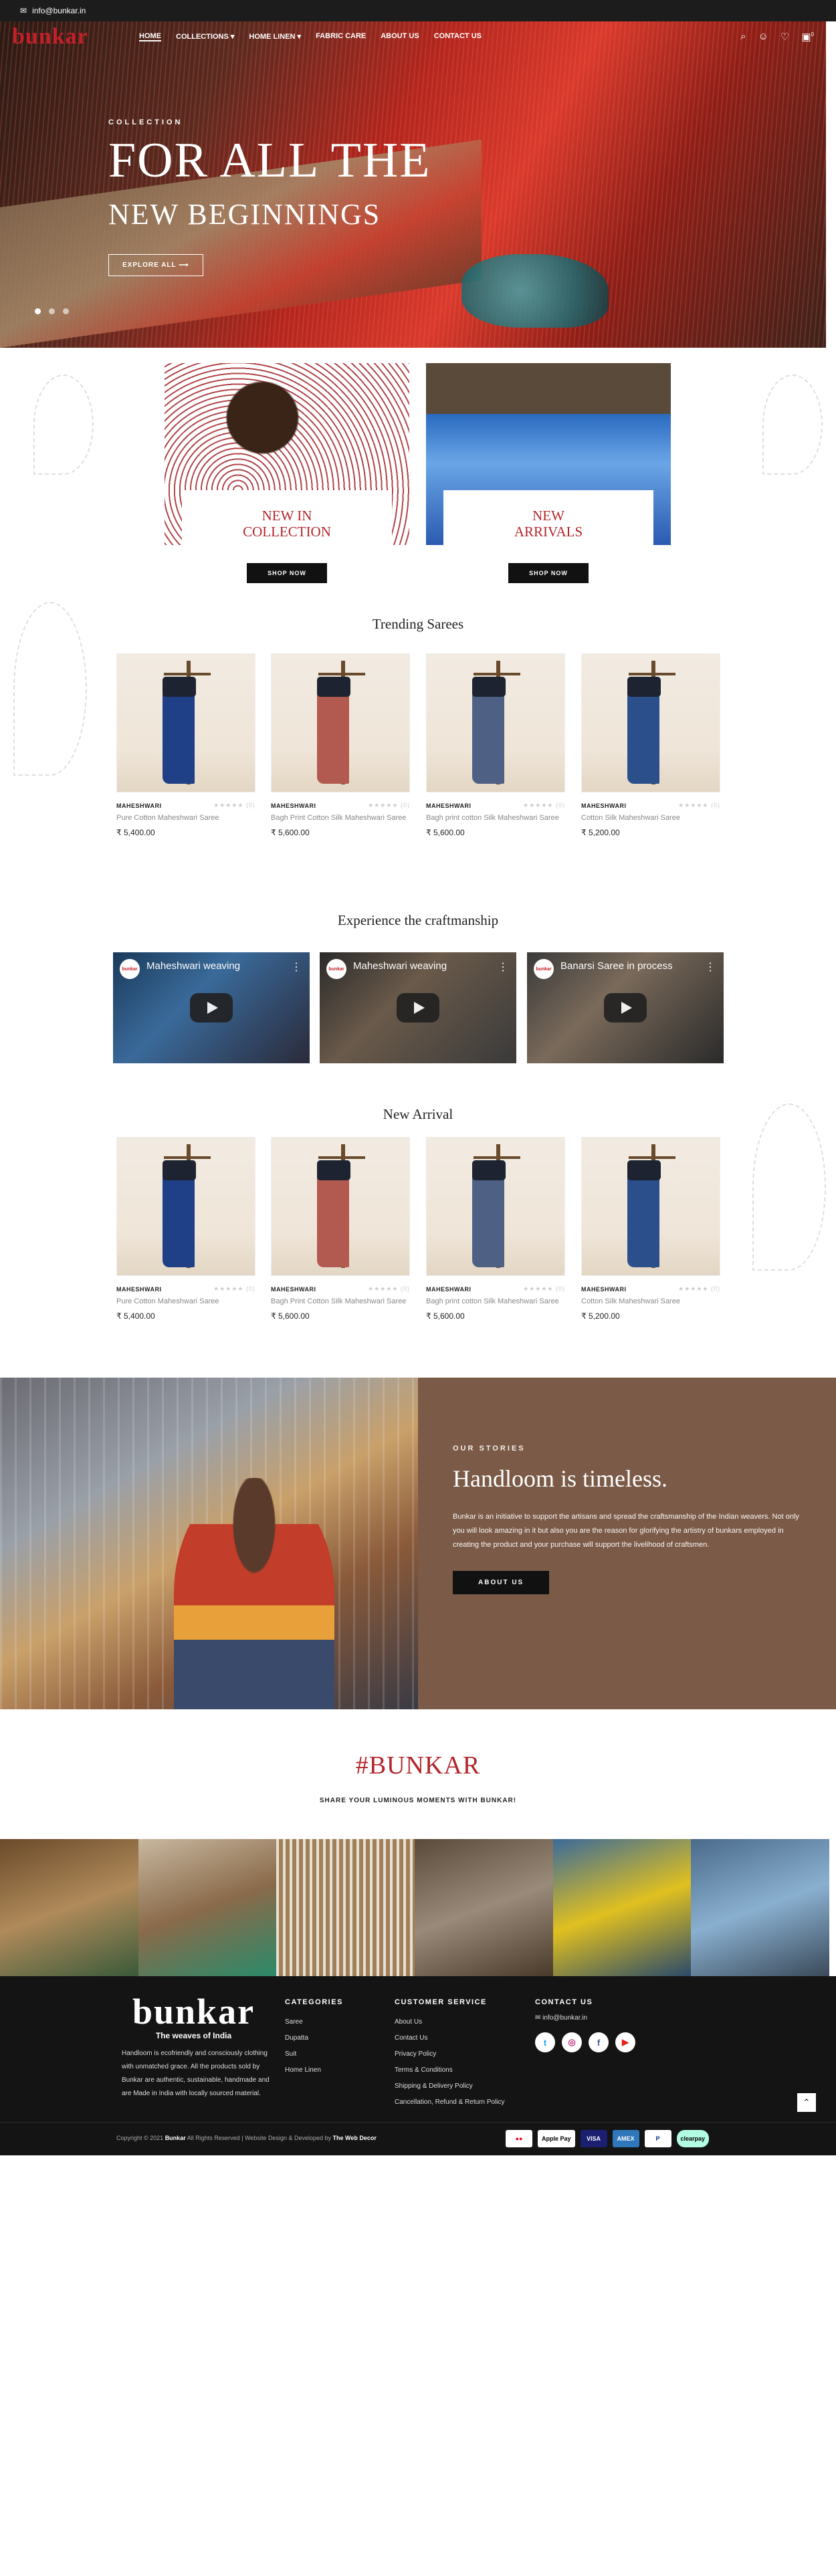 Image resolution: width=836 pixels, height=2576 pixels. What do you see at coordinates (548, 516) in the screenshot?
I see `collection-label-line: NEW` at bounding box center [548, 516].